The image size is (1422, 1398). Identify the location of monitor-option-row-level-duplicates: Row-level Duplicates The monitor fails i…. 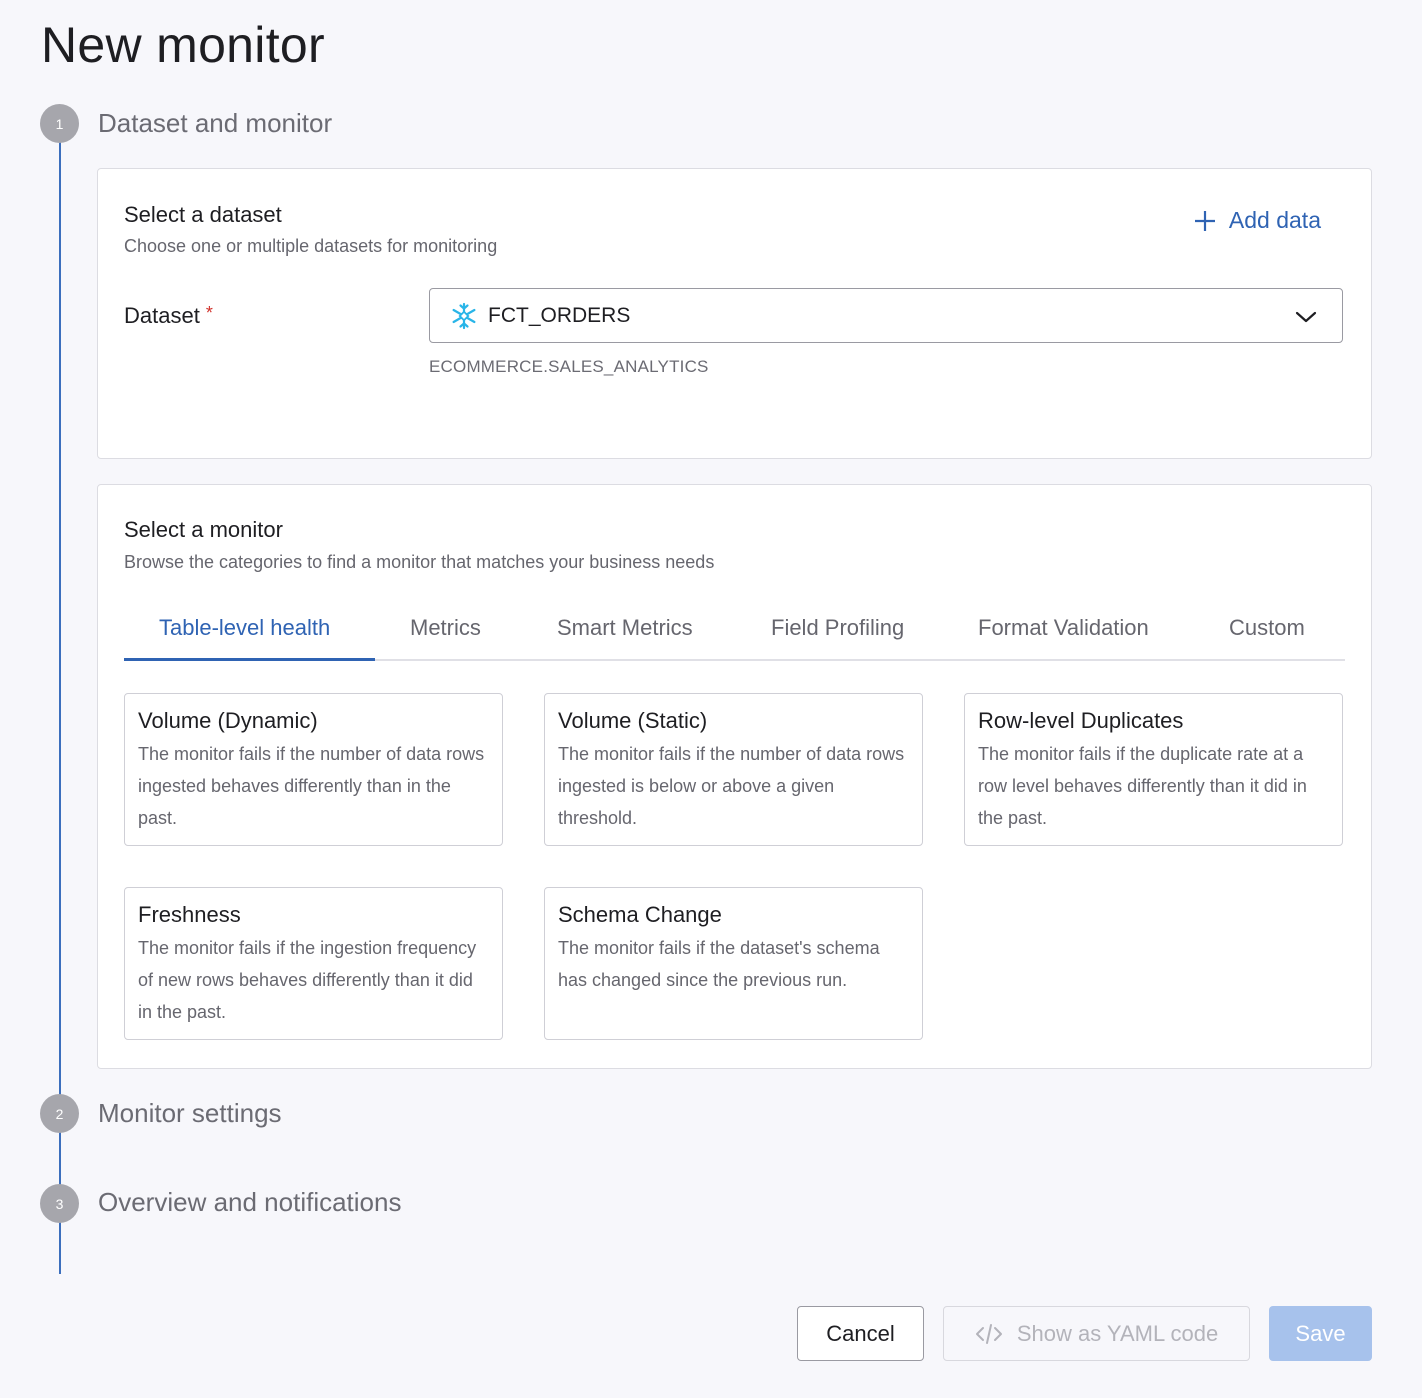
(1153, 769).